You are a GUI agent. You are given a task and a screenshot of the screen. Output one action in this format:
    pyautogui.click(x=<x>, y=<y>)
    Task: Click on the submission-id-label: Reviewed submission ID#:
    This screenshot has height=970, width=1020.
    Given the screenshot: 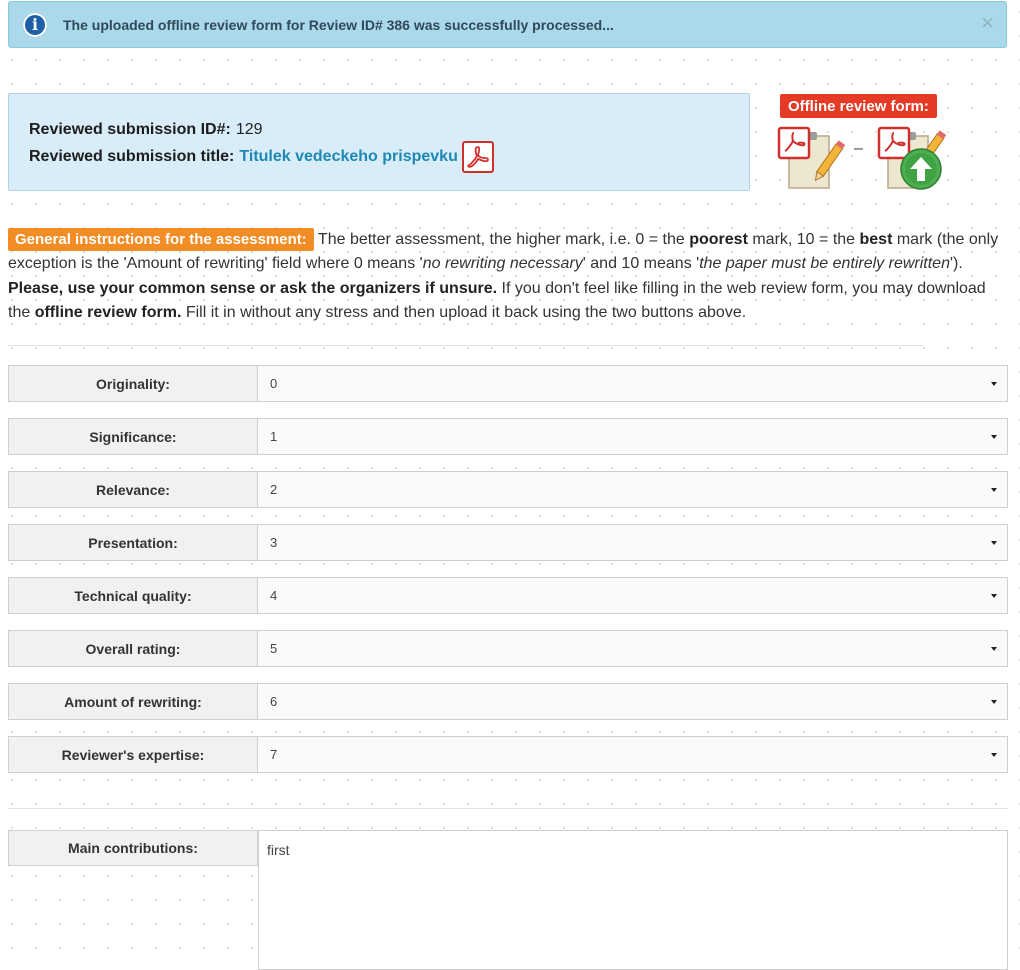 What is the action you would take?
    pyautogui.click(x=130, y=129)
    